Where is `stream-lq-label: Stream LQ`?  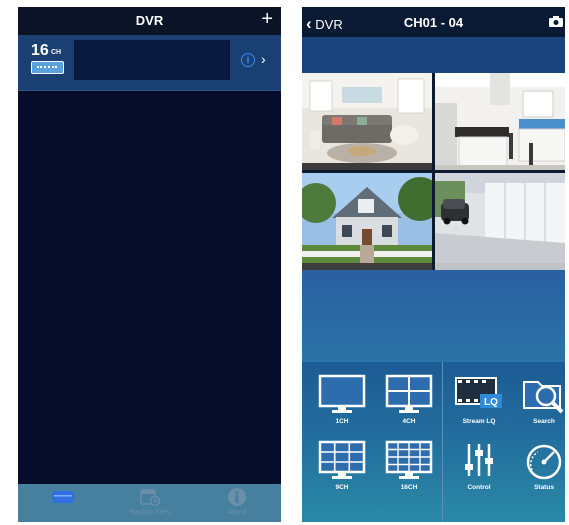
stream-lq-label: Stream LQ is located at coordinates (479, 421).